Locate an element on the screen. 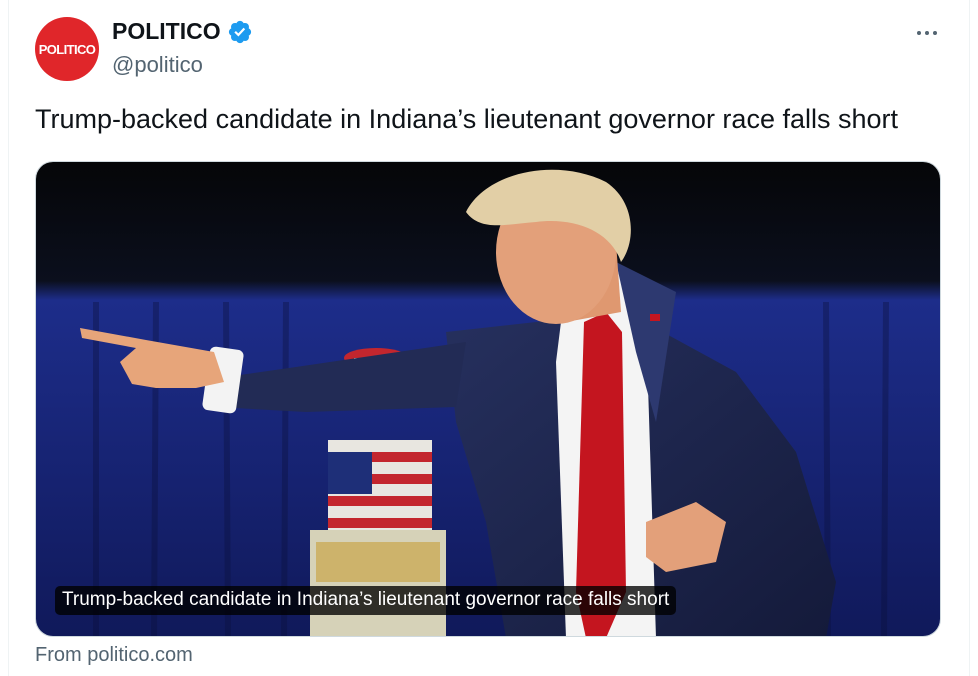  author-handle: @politico is located at coordinates (157, 65).